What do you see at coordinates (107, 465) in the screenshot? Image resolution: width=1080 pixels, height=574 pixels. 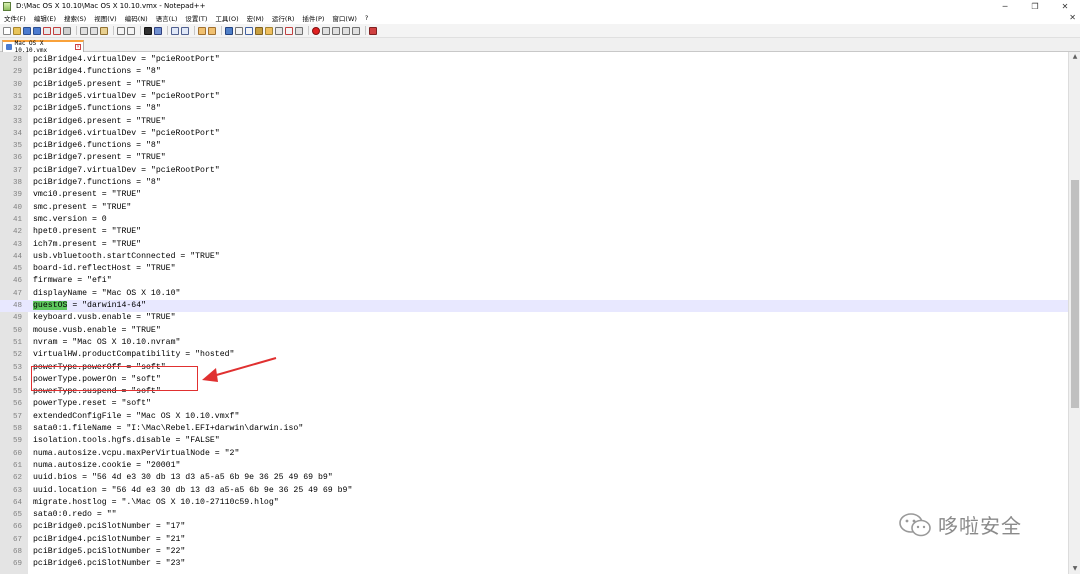 I see `line-code: numa.autosize.cookie = "20001"` at bounding box center [107, 465].